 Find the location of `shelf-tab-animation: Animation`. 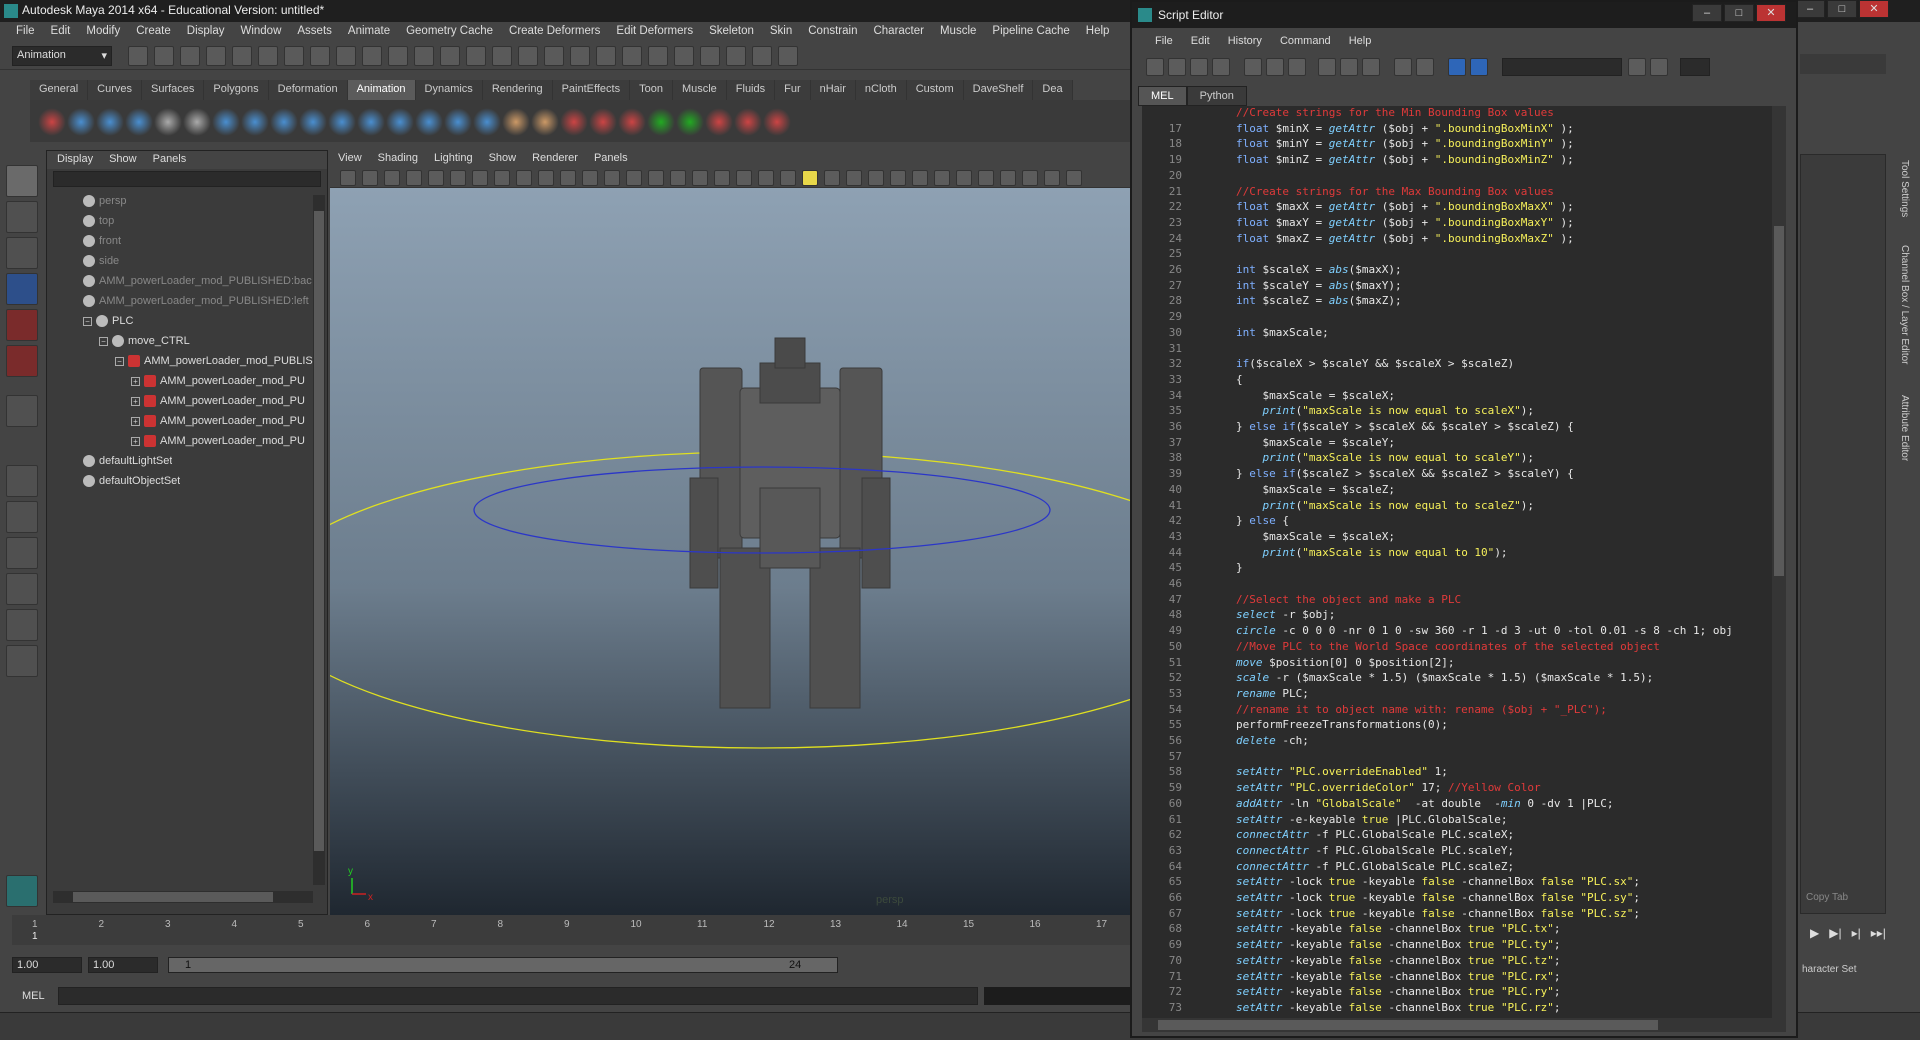

shelf-tab-animation: Animation is located at coordinates (381, 90).